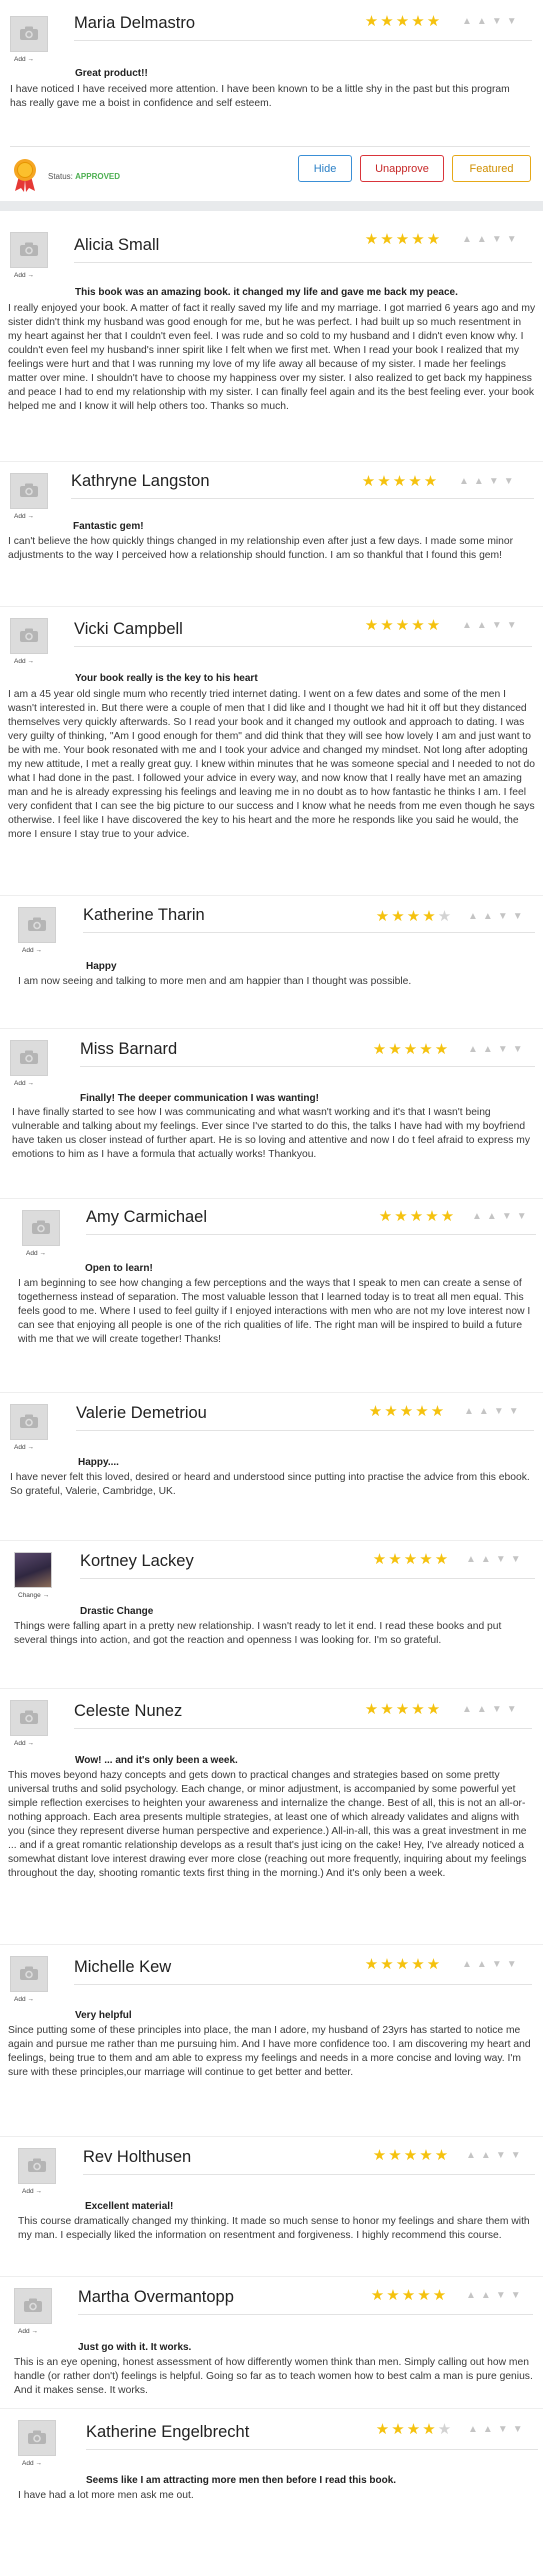 Image resolution: width=543 pixels, height=2560 pixels. I want to click on reviewer-name: Miss Barnard, so click(129, 1049).